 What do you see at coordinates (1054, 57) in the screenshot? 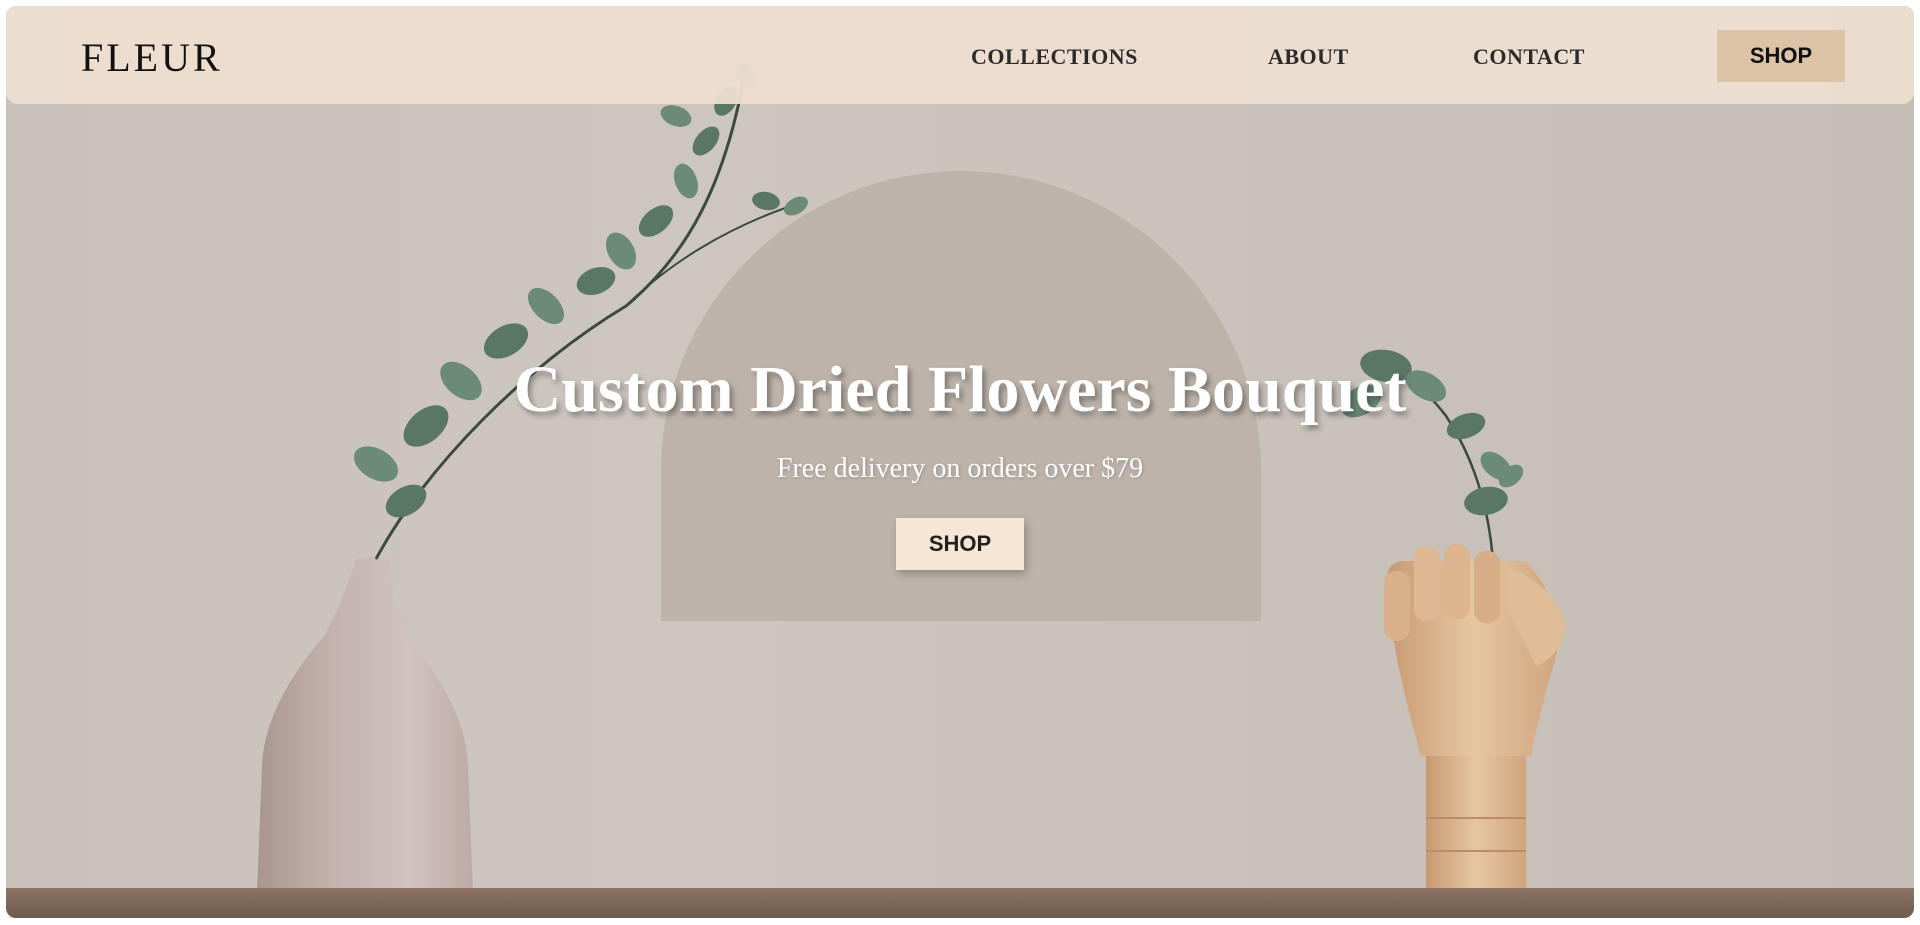
I see `nav-link-collections: COLLECTIONS` at bounding box center [1054, 57].